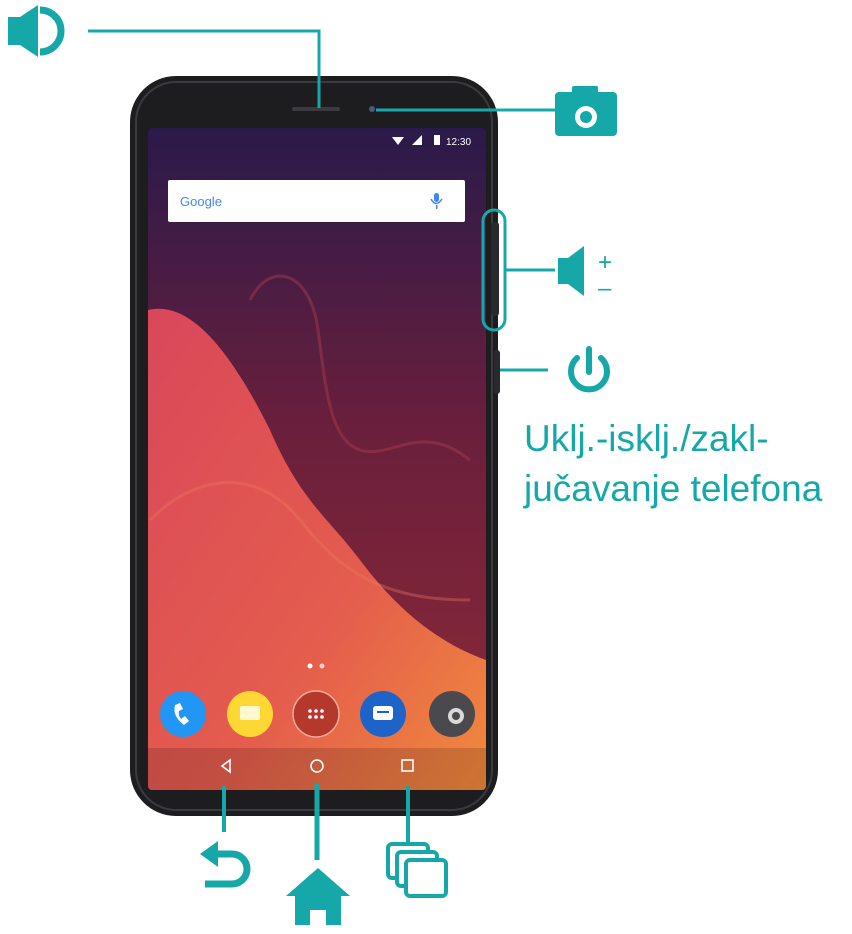  What do you see at coordinates (316, 714) in the screenshot?
I see `app-drawer-icon` at bounding box center [316, 714].